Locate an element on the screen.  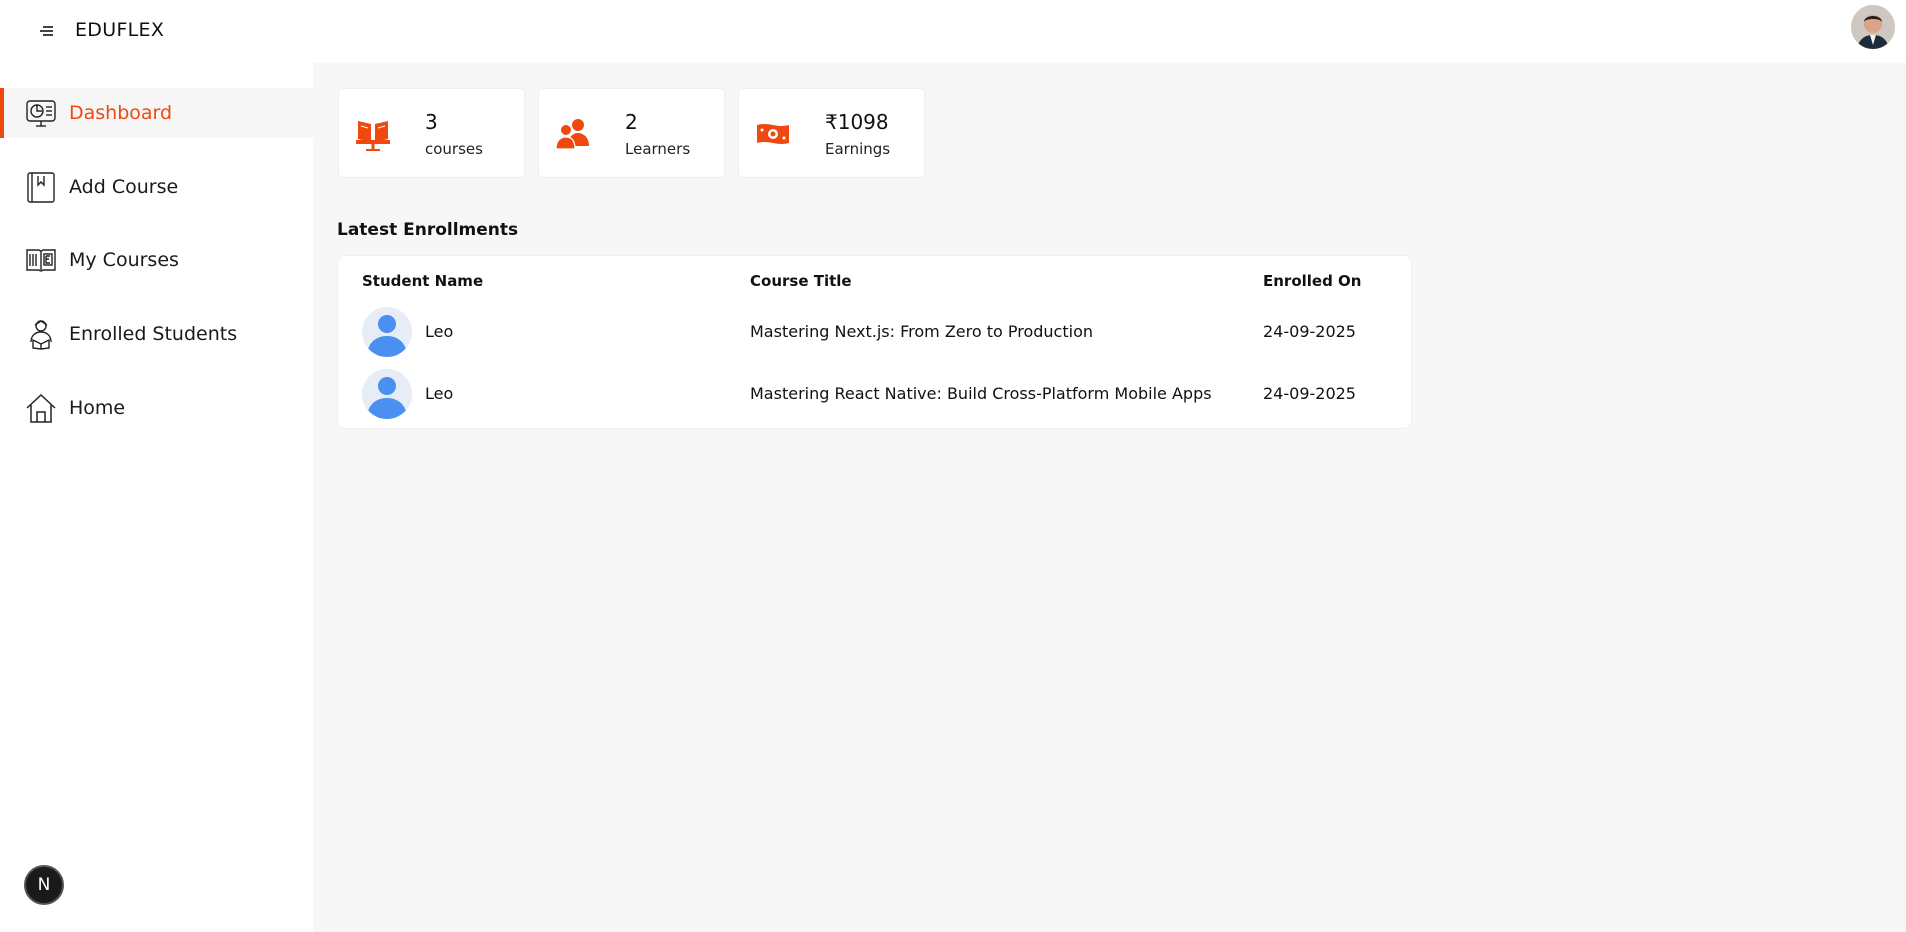
enrolled-students-icon is located at coordinates (41, 335).